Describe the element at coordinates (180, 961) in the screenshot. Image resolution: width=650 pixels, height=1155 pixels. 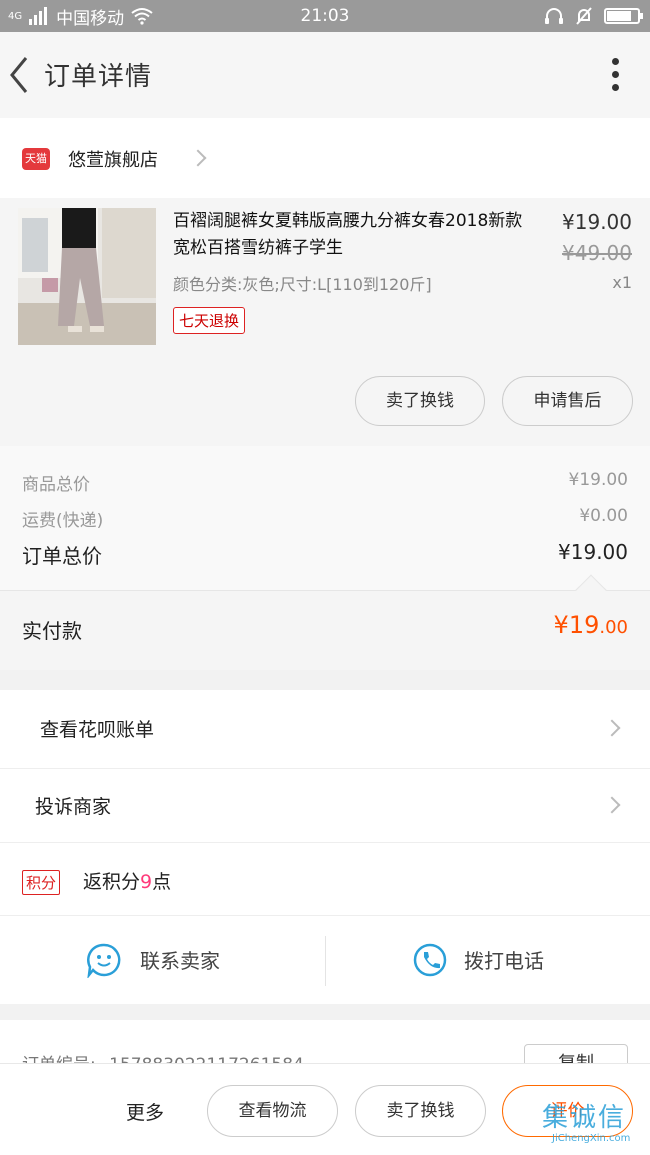
I see `contact-seller-label: 联系卖家` at that location.